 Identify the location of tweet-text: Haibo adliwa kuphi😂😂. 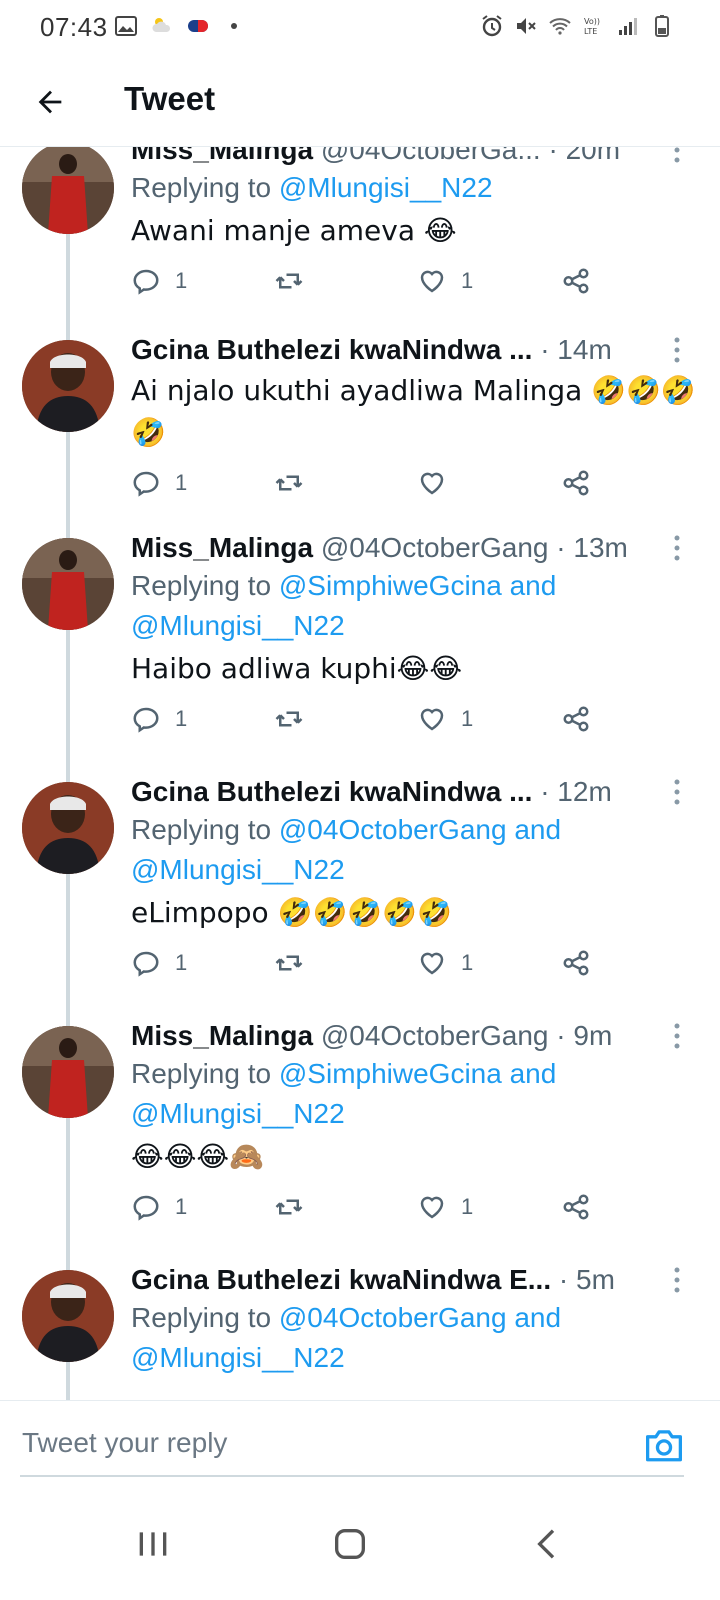
(297, 668).